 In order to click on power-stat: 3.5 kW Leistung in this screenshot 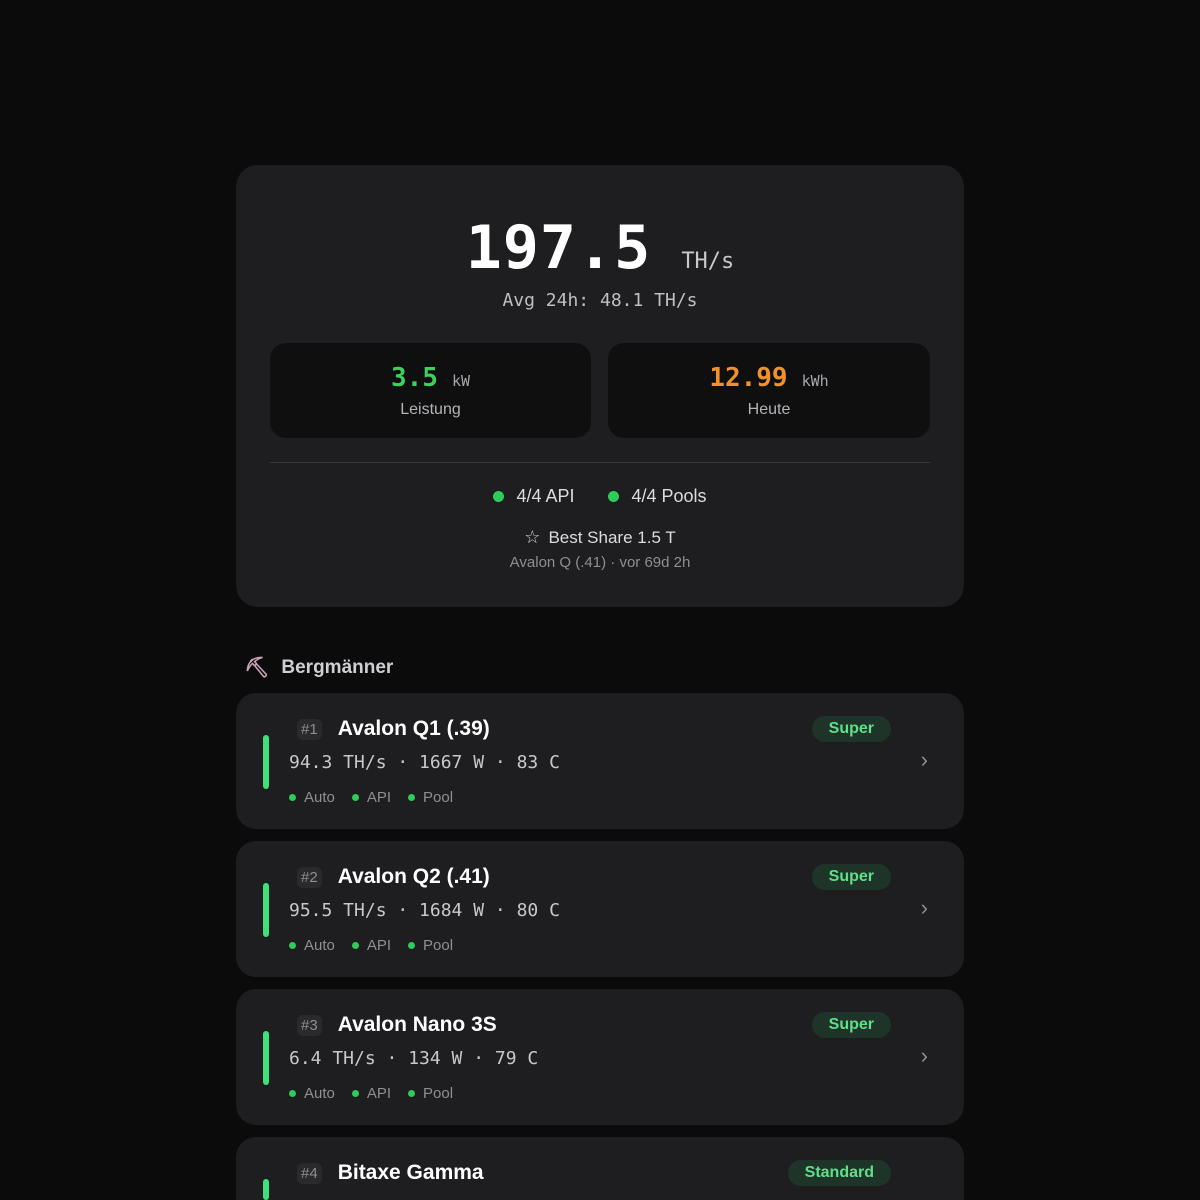, I will do `click(430, 390)`.